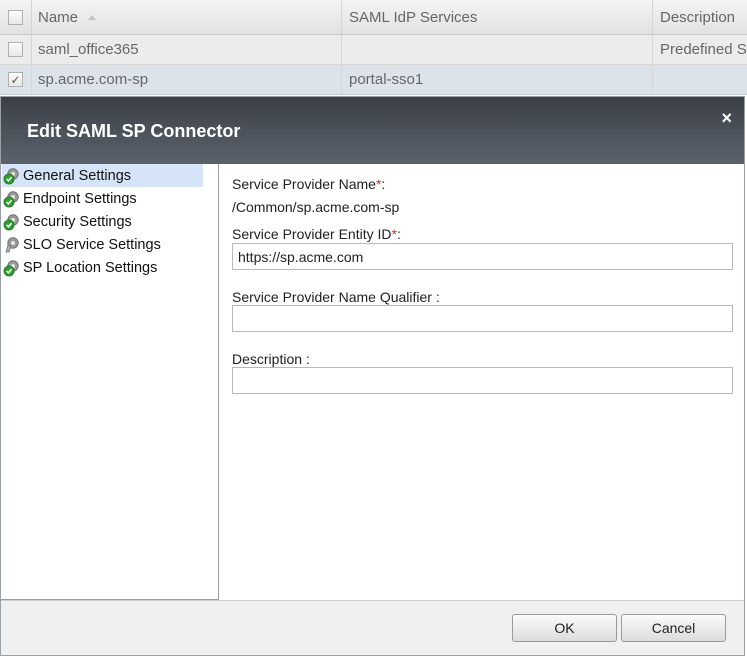 The width and height of the screenshot is (747, 658). I want to click on column-header-description: Description, so click(700, 17).